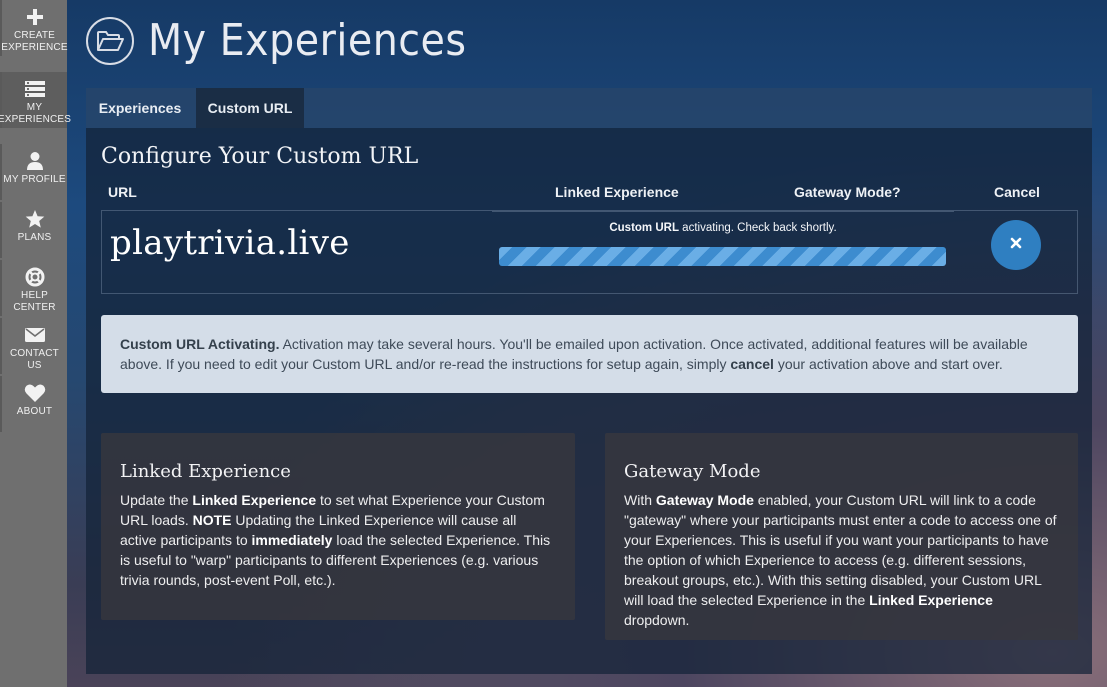  Describe the element at coordinates (1017, 192) in the screenshot. I see `column-header-cancel: Cancel` at that location.